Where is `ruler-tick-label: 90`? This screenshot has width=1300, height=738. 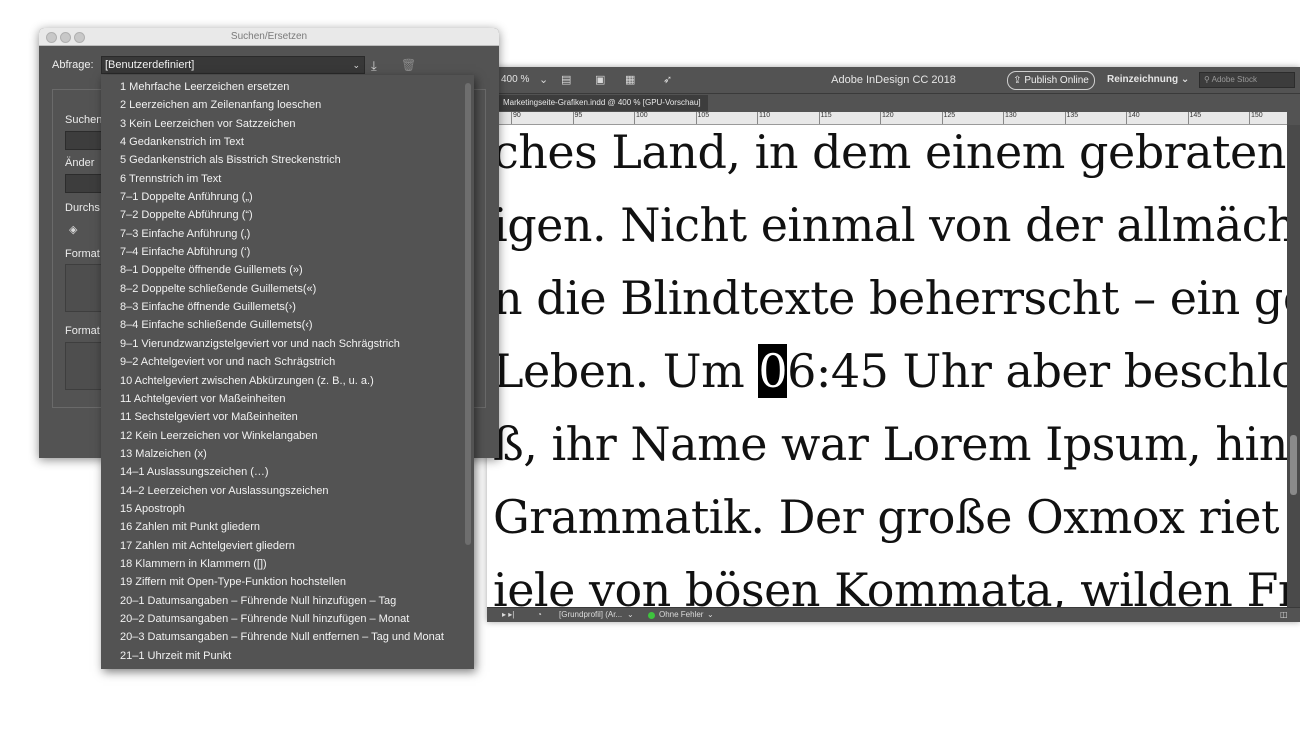 ruler-tick-label: 90 is located at coordinates (517, 115).